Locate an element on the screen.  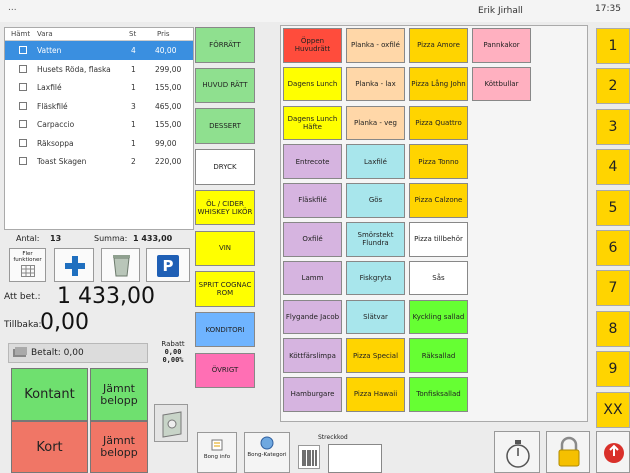
quantity-key: 8 is located at coordinates (613, 328).